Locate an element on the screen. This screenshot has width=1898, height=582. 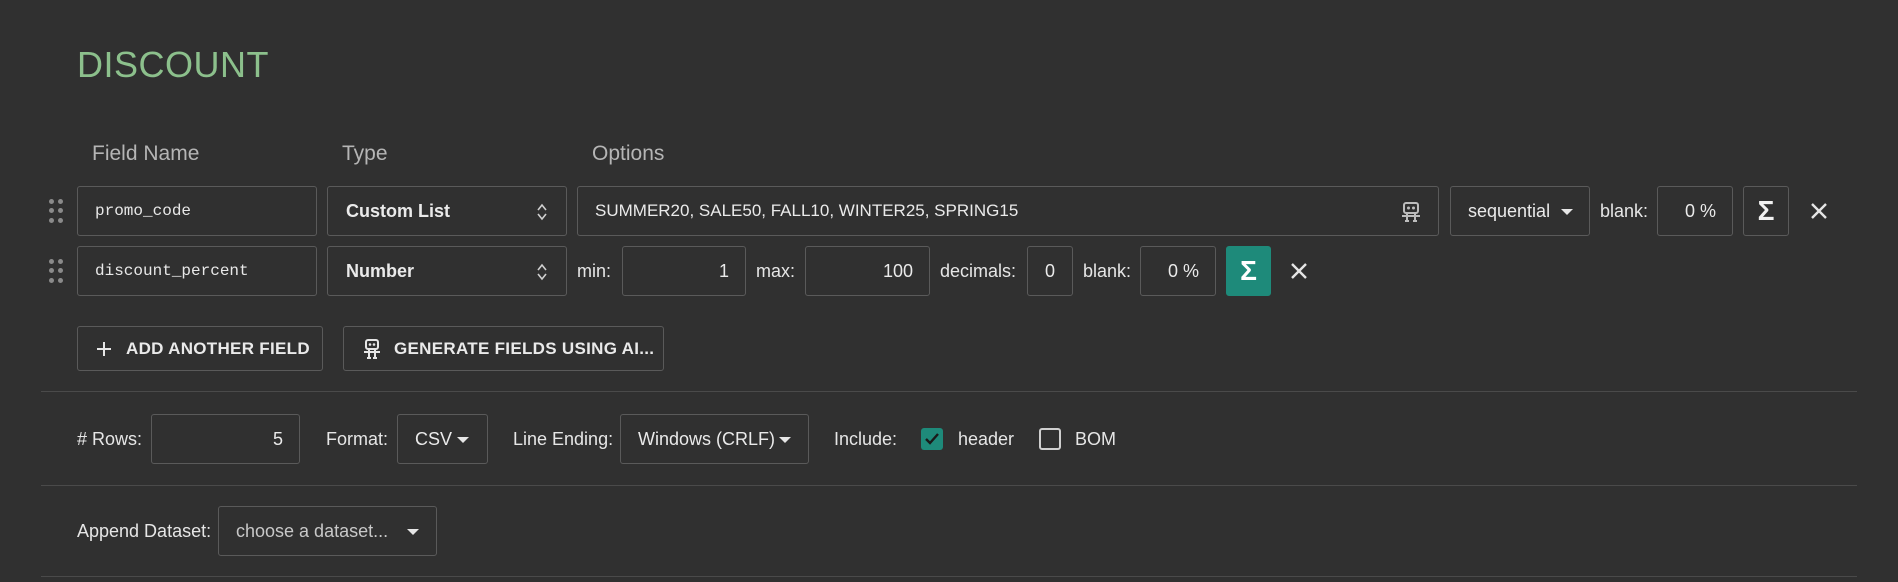
type-select: Custom List is located at coordinates (447, 211).